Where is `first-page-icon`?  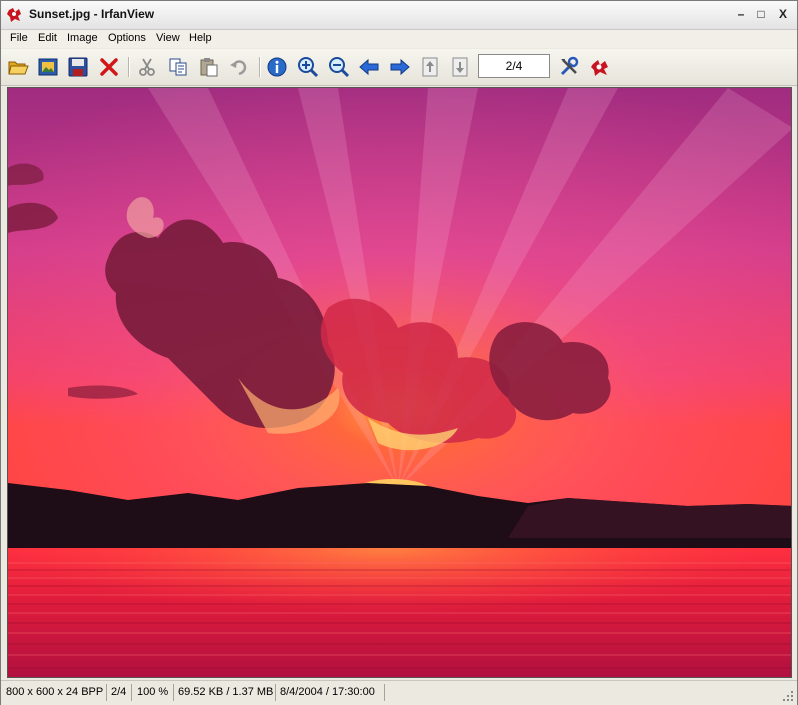
first-page-icon is located at coordinates (430, 67).